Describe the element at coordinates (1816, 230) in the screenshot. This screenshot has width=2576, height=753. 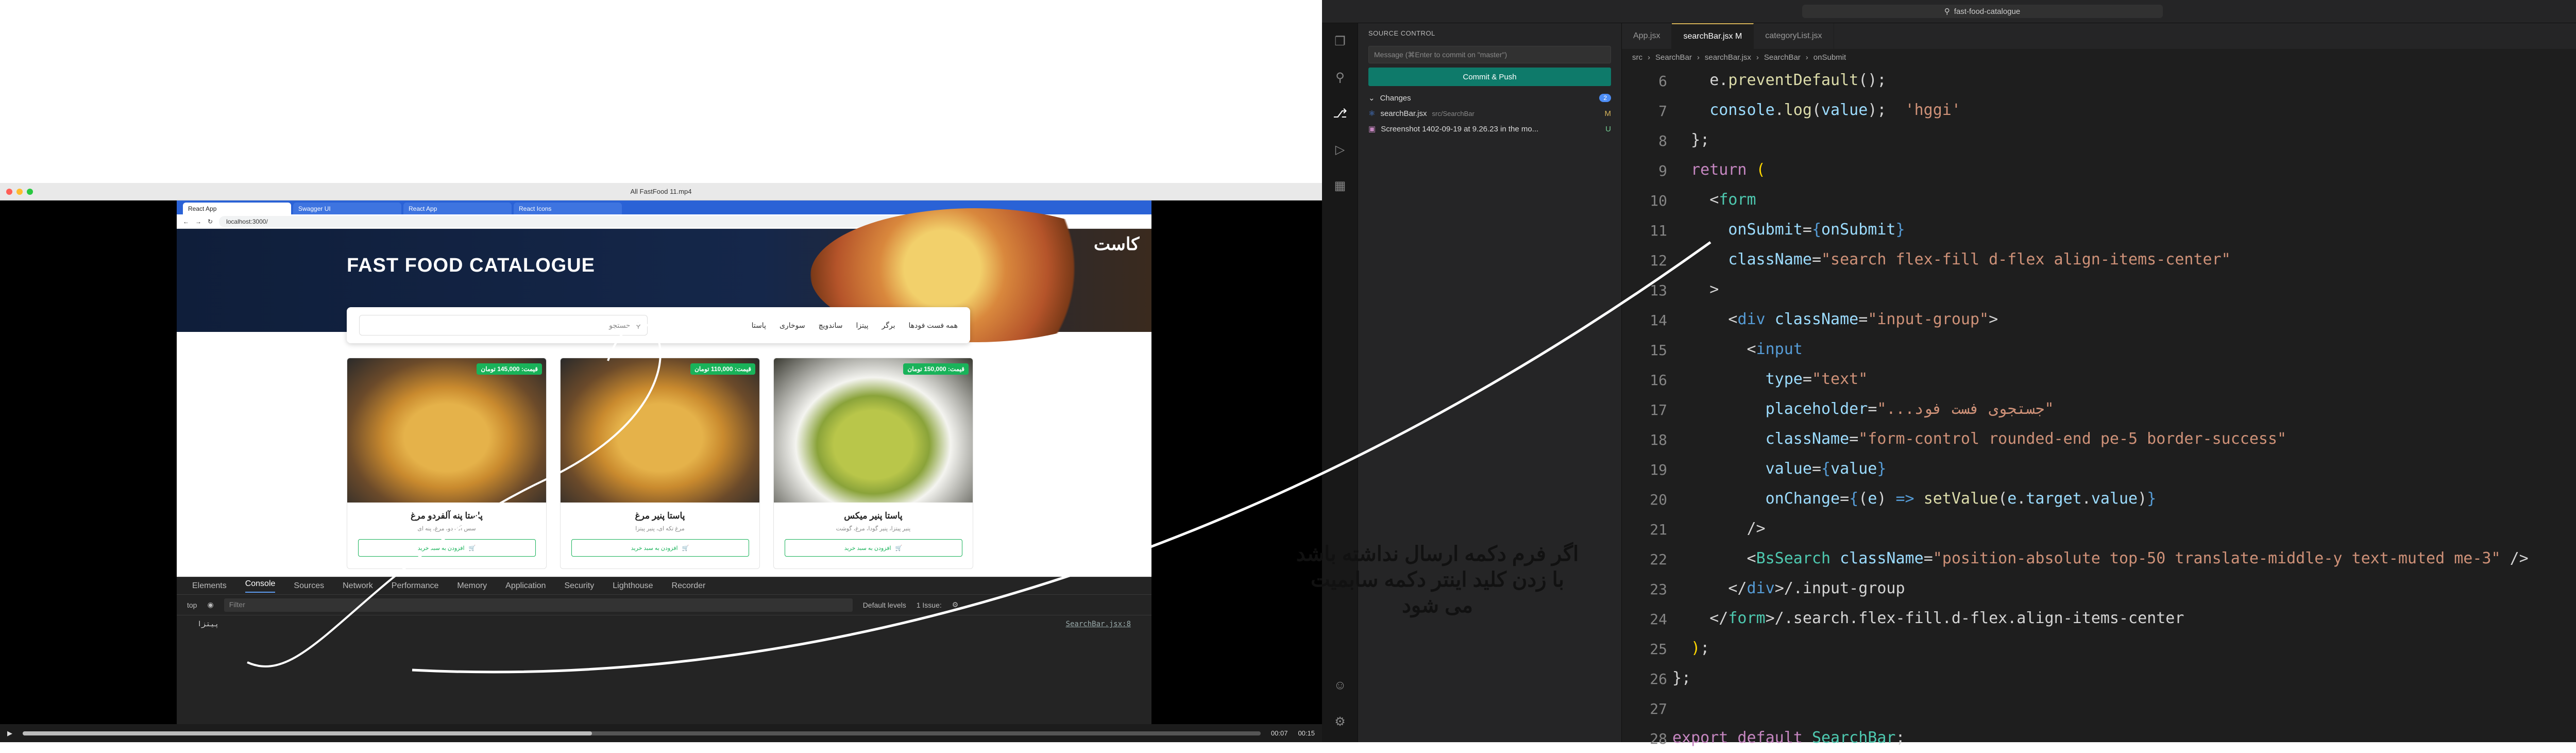
I see `code-line: onSubmit={onSubmit}` at that location.